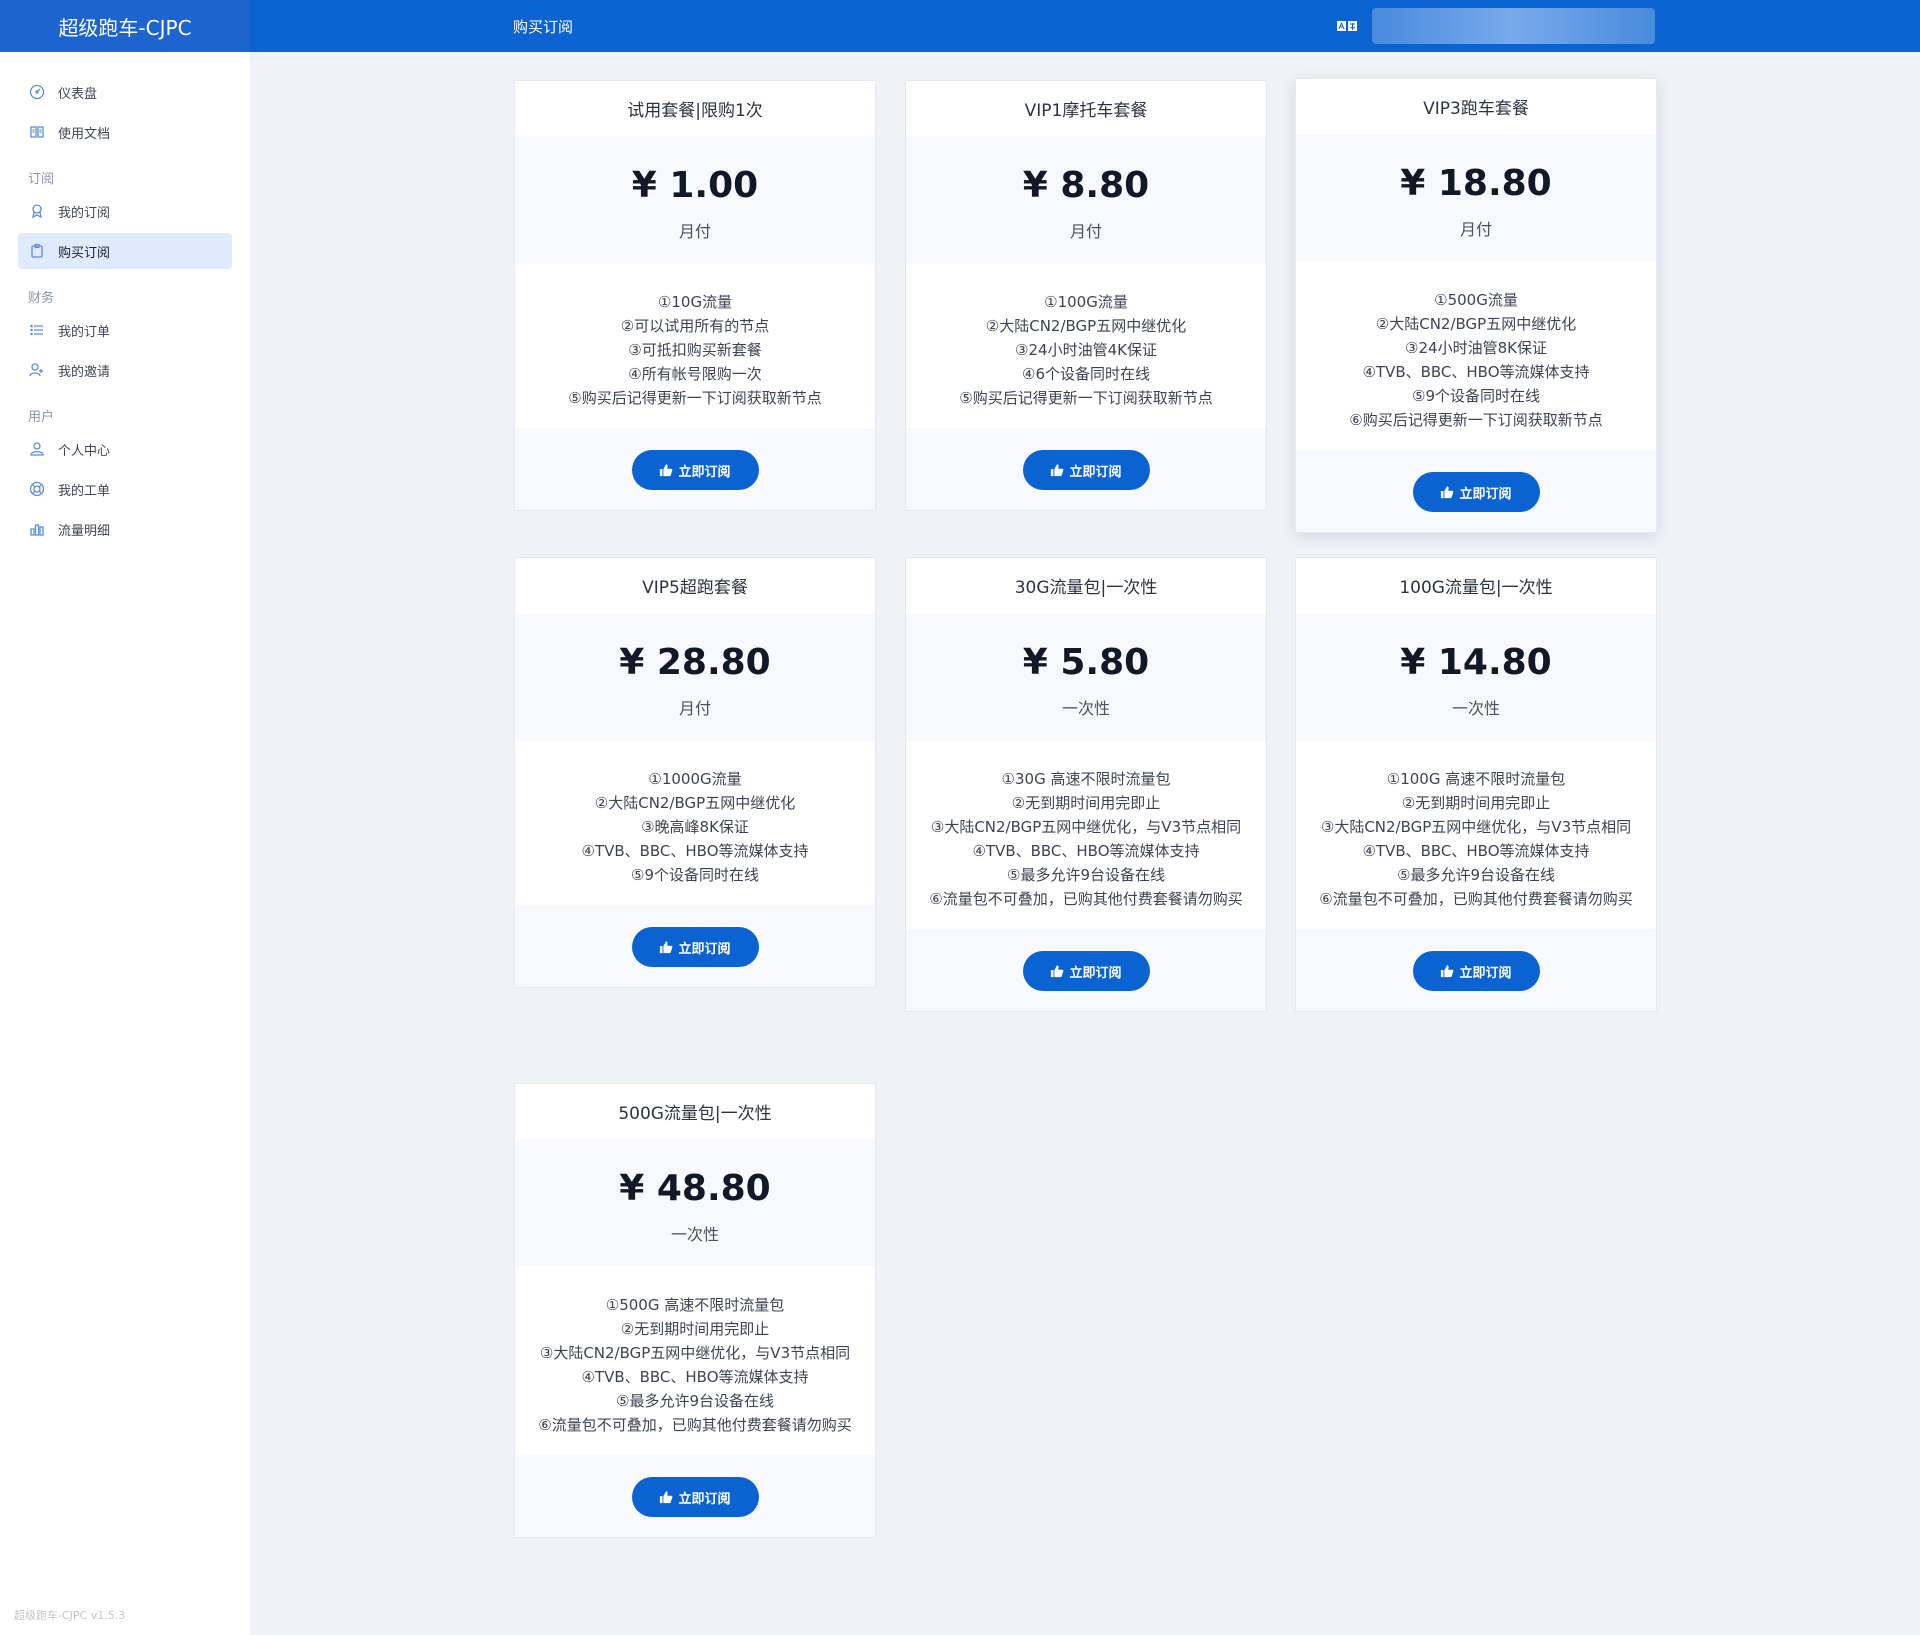 This screenshot has height=1635, width=1920. Describe the element at coordinates (125, 251) in the screenshot. I see `sidebar-item-buy-subscription: 购买订阅` at that location.